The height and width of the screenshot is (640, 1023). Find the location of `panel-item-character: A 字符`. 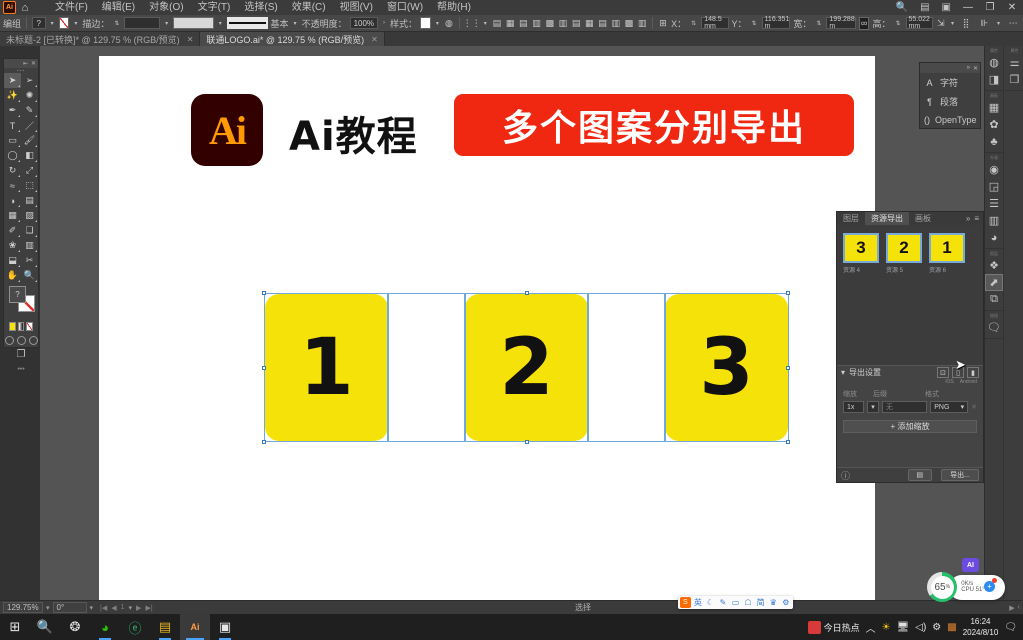

panel-item-character: A 字符 is located at coordinates (950, 82).